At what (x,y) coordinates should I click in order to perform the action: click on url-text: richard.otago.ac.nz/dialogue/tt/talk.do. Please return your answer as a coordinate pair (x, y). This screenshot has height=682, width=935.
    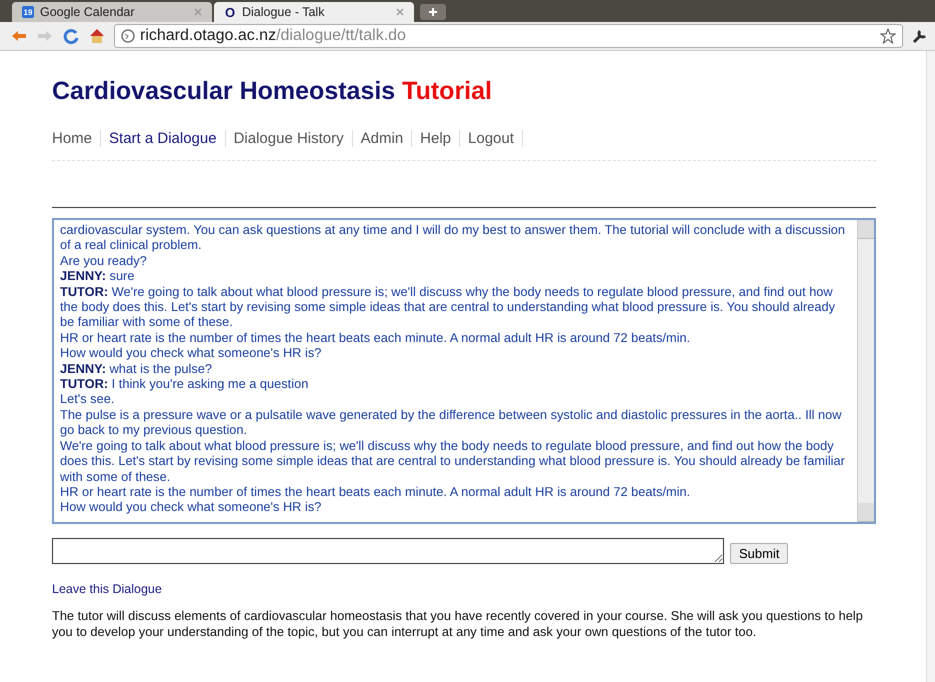
    Looking at the image, I should click on (273, 36).